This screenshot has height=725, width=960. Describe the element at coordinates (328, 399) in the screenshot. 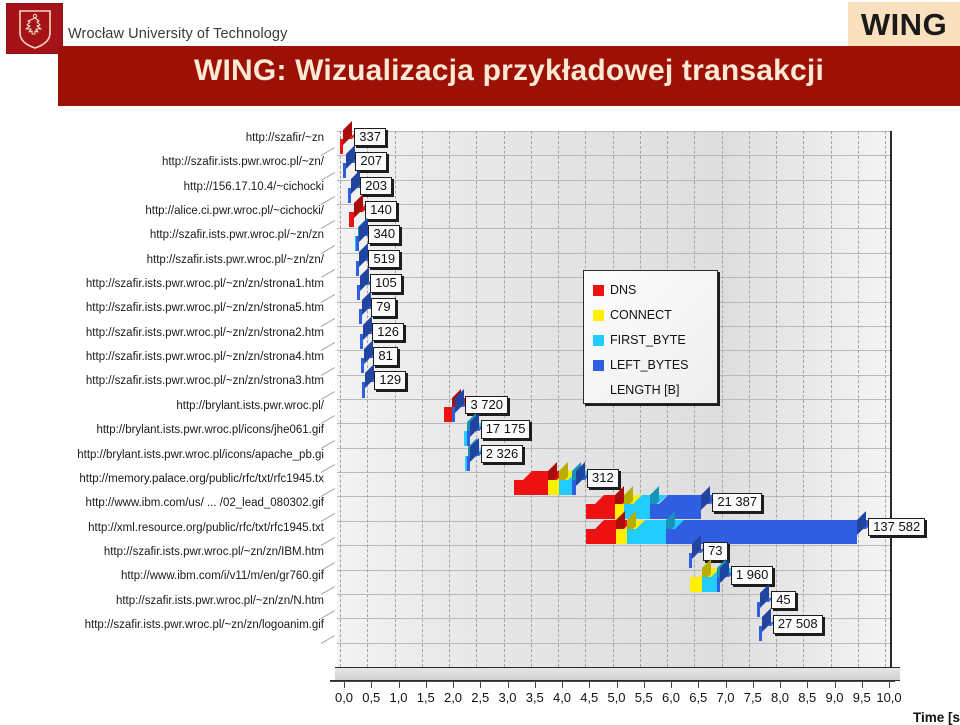

I see `y-axis-tick-strip` at that location.